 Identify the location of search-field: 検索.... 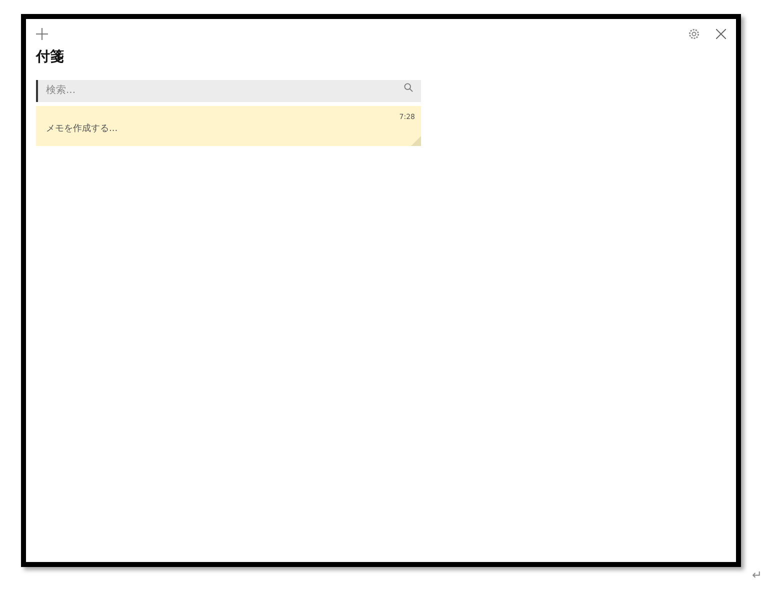
(228, 91).